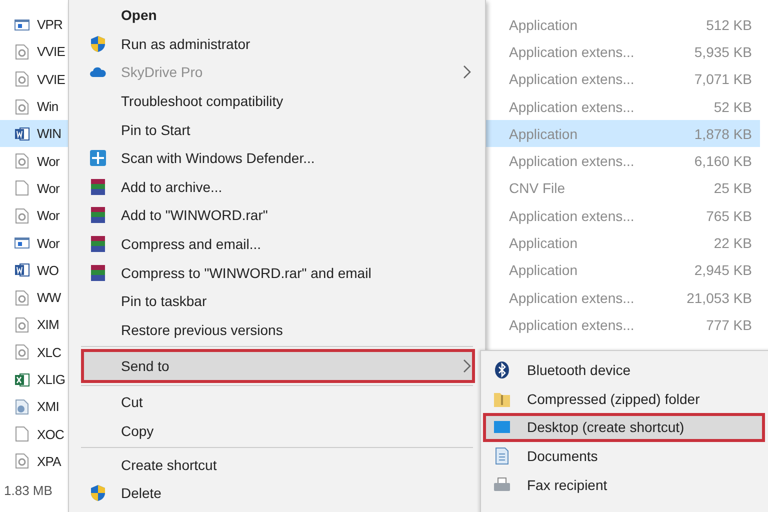 This screenshot has width=768, height=512. What do you see at coordinates (51, 379) in the screenshot?
I see `file-name: XLIG` at bounding box center [51, 379].